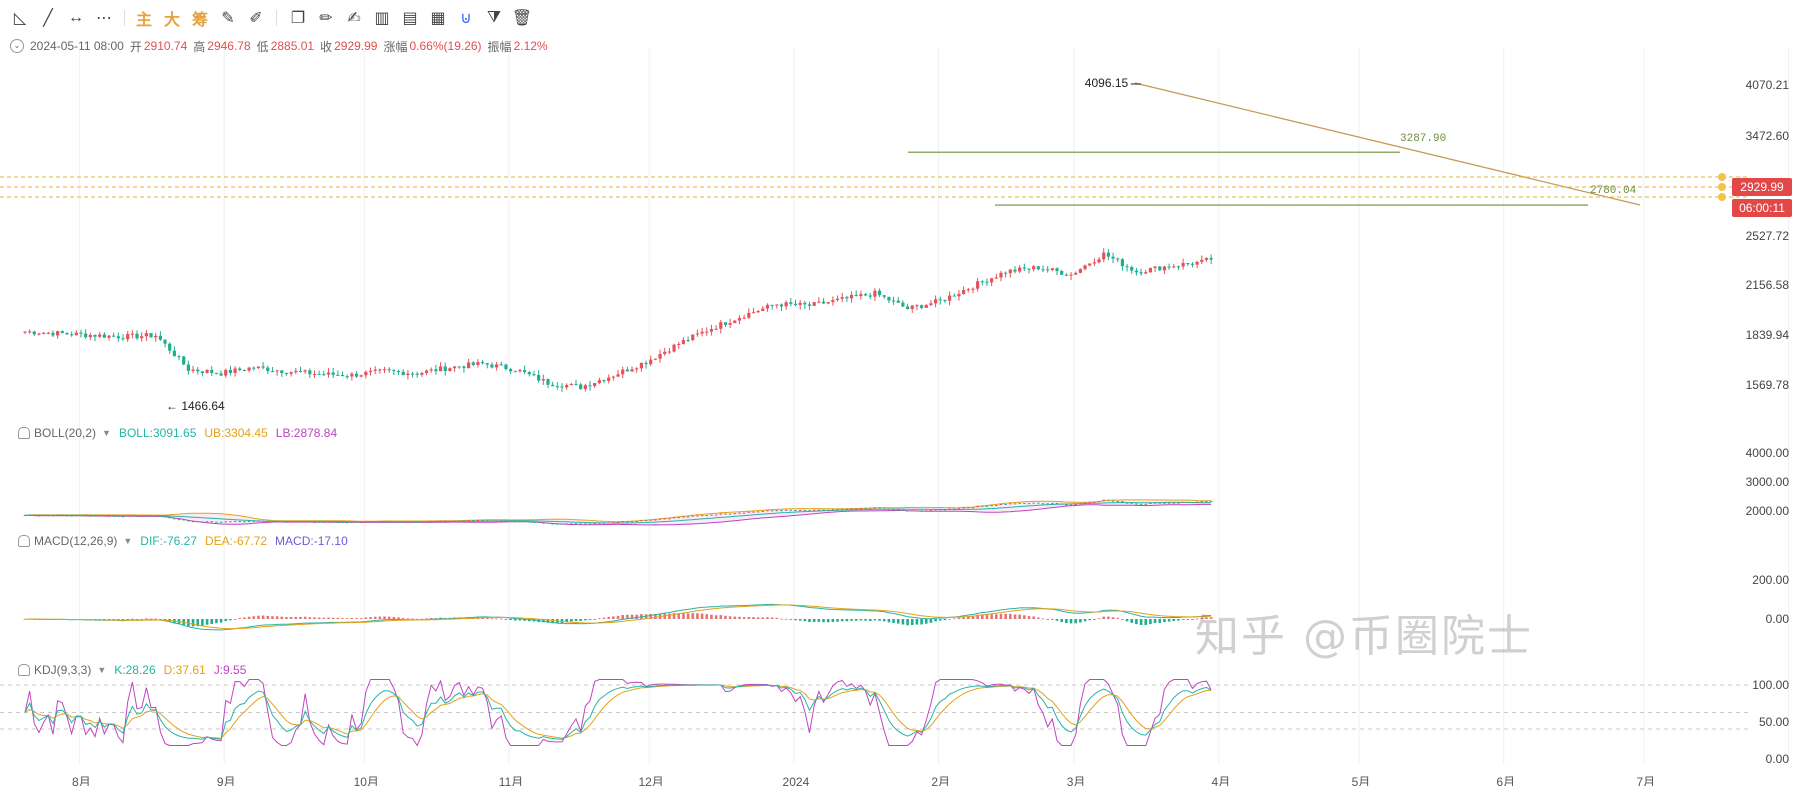 The height and width of the screenshot is (786, 1794). Describe the element at coordinates (1722, 197) in the screenshot. I see `alert-marker` at that location.